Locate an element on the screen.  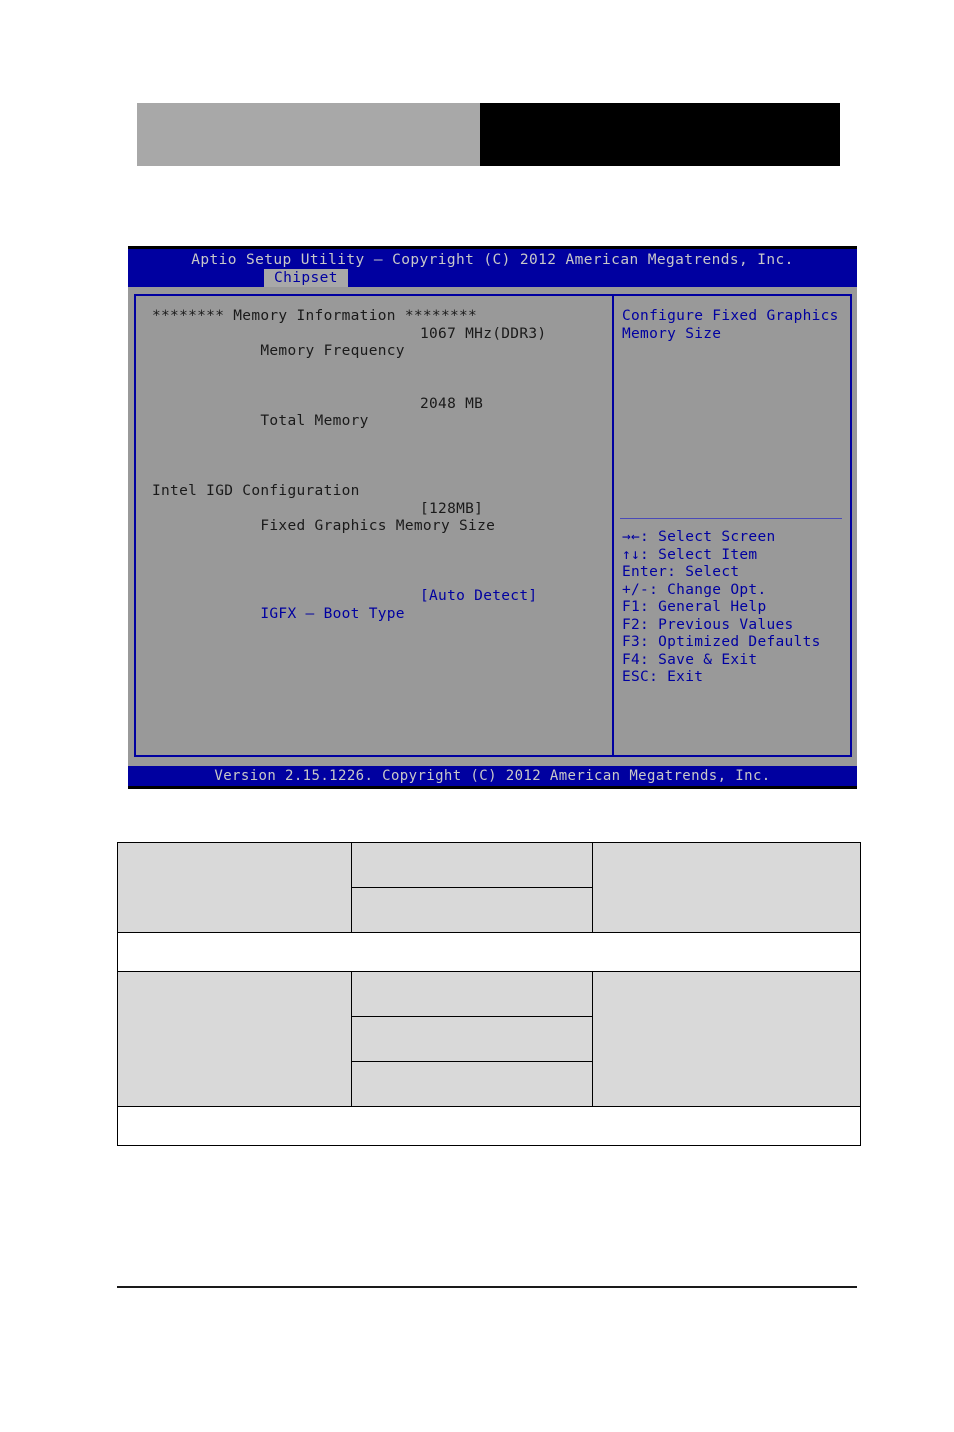
help-separator-rule is located at coordinates (731, 518).